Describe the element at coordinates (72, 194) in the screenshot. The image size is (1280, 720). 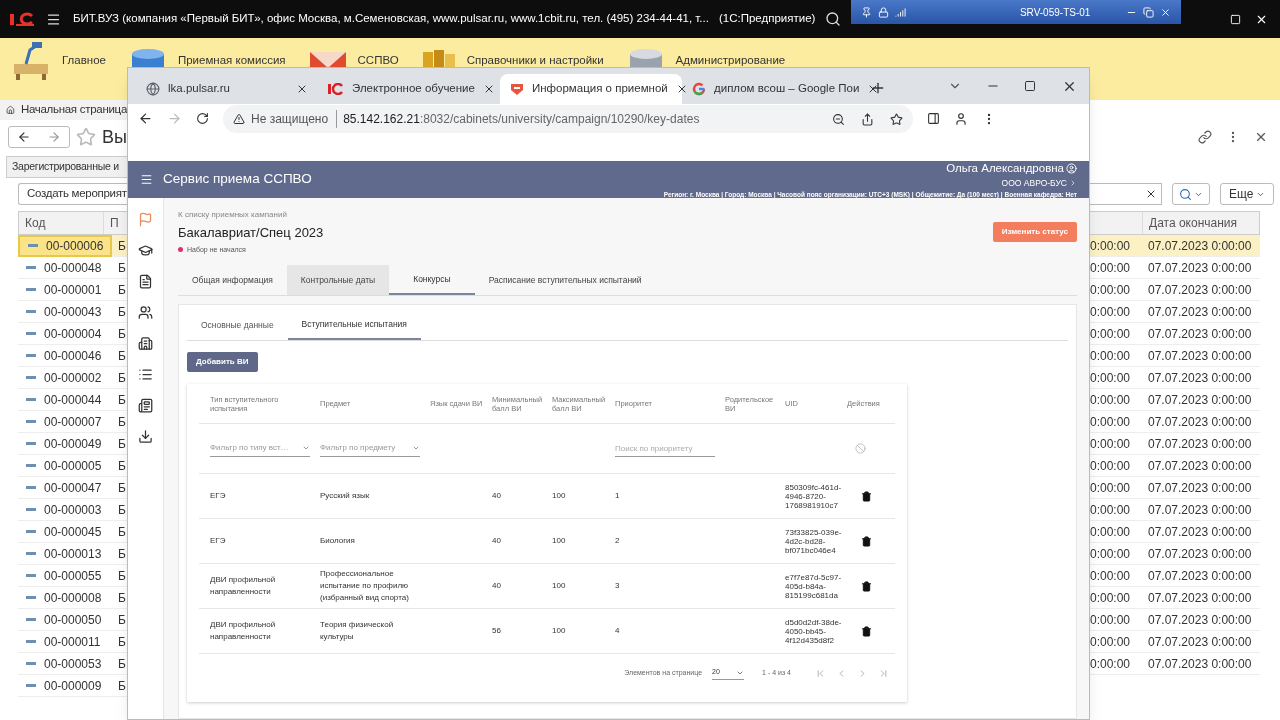
I see `create-button: Создать мероприят` at that location.